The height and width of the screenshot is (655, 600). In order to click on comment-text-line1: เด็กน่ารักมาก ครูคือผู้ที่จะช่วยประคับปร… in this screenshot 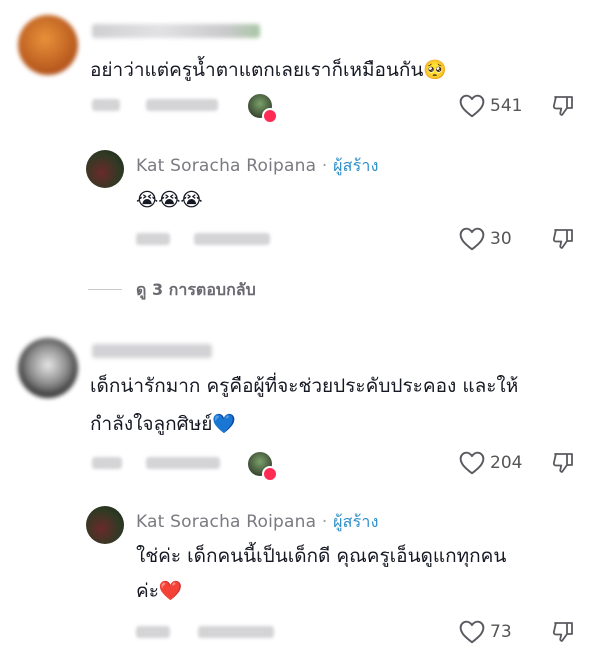, I will do `click(304, 386)`.